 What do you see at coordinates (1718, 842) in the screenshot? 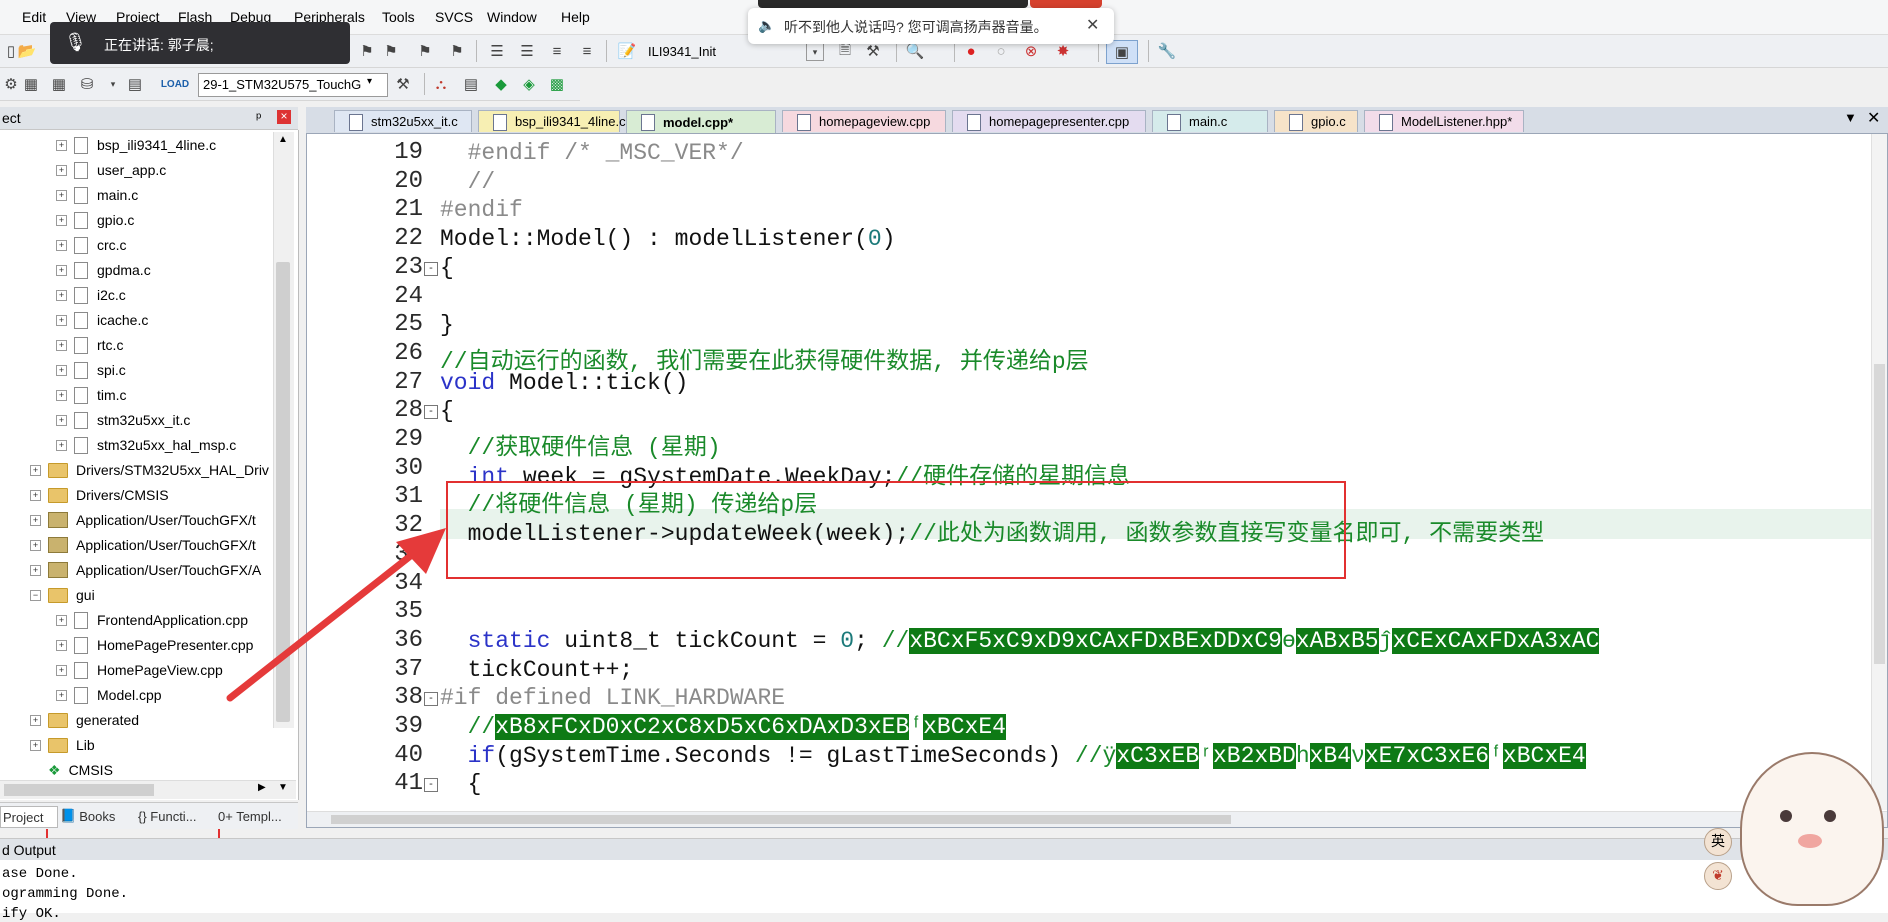
I see `input-method-badge: 英` at bounding box center [1718, 842].